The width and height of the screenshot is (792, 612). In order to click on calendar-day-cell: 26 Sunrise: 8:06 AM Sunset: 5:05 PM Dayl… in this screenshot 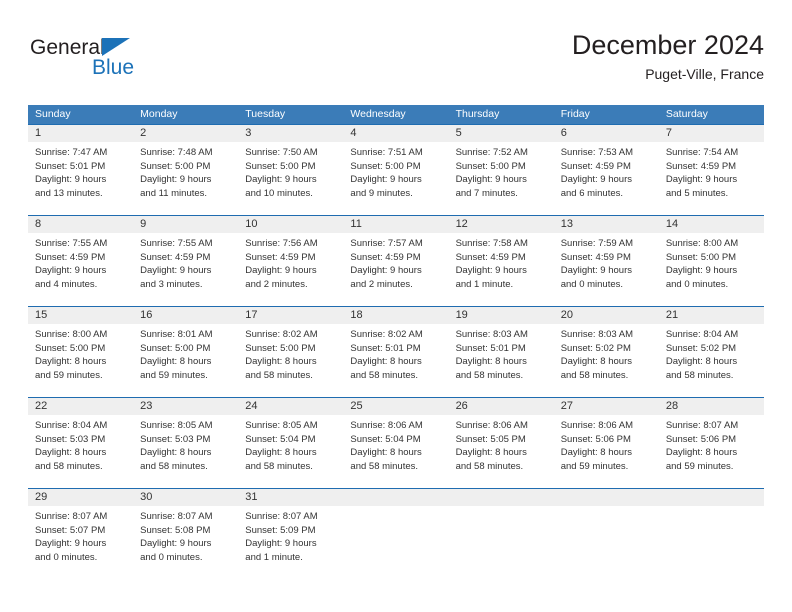, I will do `click(501, 443)`.